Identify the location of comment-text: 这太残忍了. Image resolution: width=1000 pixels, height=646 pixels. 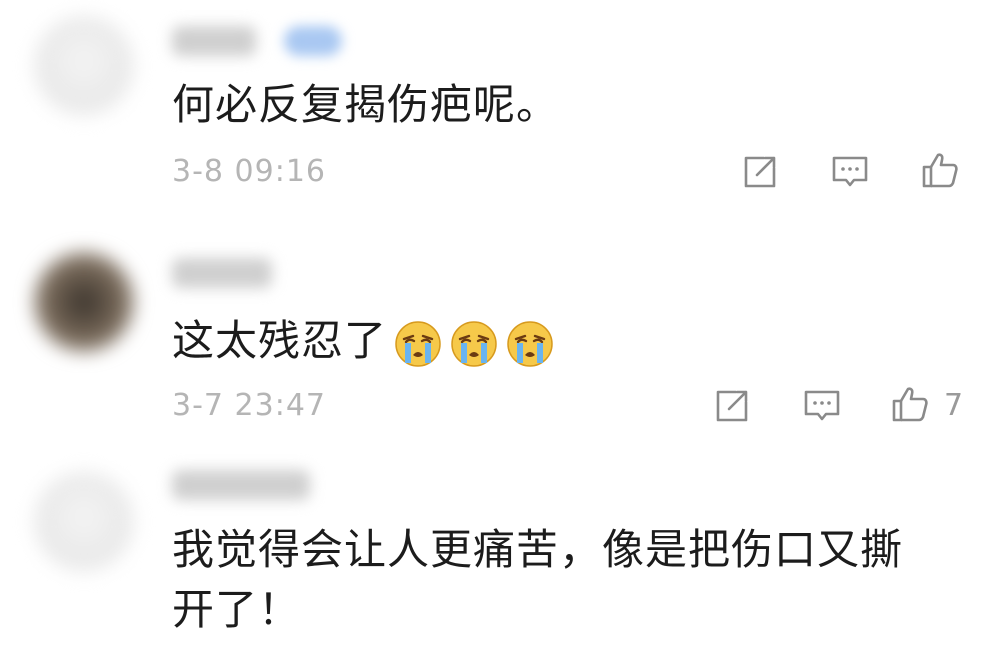
(363, 341).